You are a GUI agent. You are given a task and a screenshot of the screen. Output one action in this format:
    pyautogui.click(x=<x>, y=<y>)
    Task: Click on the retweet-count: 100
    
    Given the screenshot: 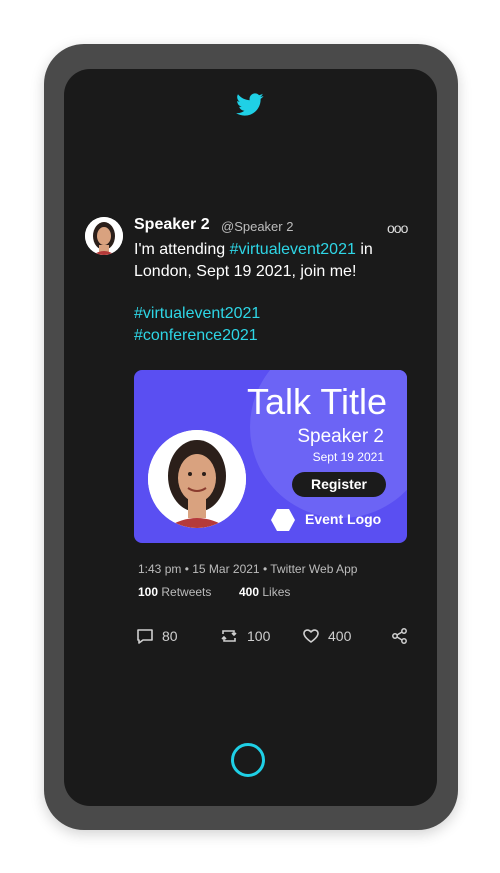 What is the action you would take?
    pyautogui.click(x=259, y=636)
    